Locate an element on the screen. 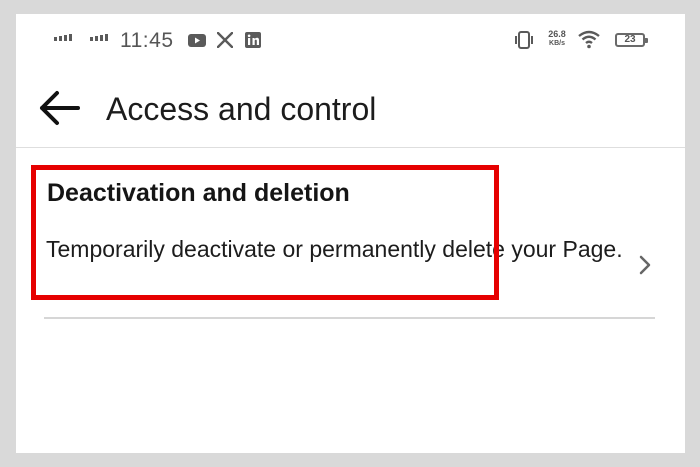 The width and height of the screenshot is (700, 467). battery-level: 23 is located at coordinates (630, 39).